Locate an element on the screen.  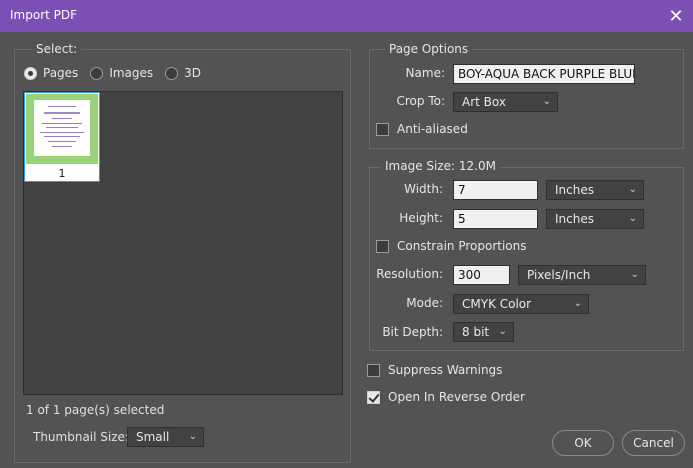
thumbnail-page-number: 1 is located at coordinates (62, 173).